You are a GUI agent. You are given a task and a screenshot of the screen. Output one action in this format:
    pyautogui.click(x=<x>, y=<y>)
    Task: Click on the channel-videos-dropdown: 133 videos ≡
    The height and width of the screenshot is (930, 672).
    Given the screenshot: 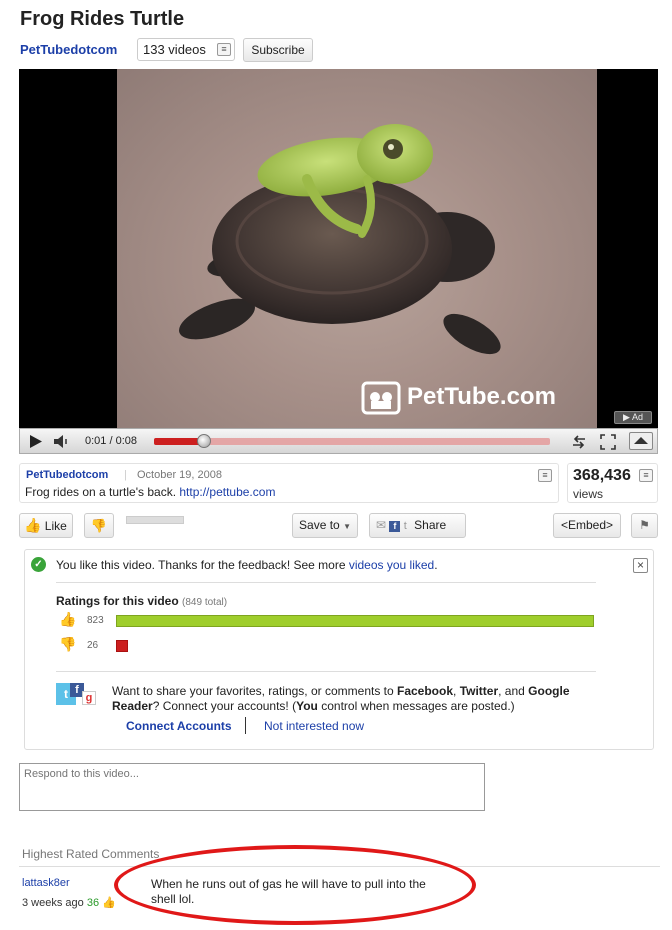 What is the action you would take?
    pyautogui.click(x=186, y=49)
    